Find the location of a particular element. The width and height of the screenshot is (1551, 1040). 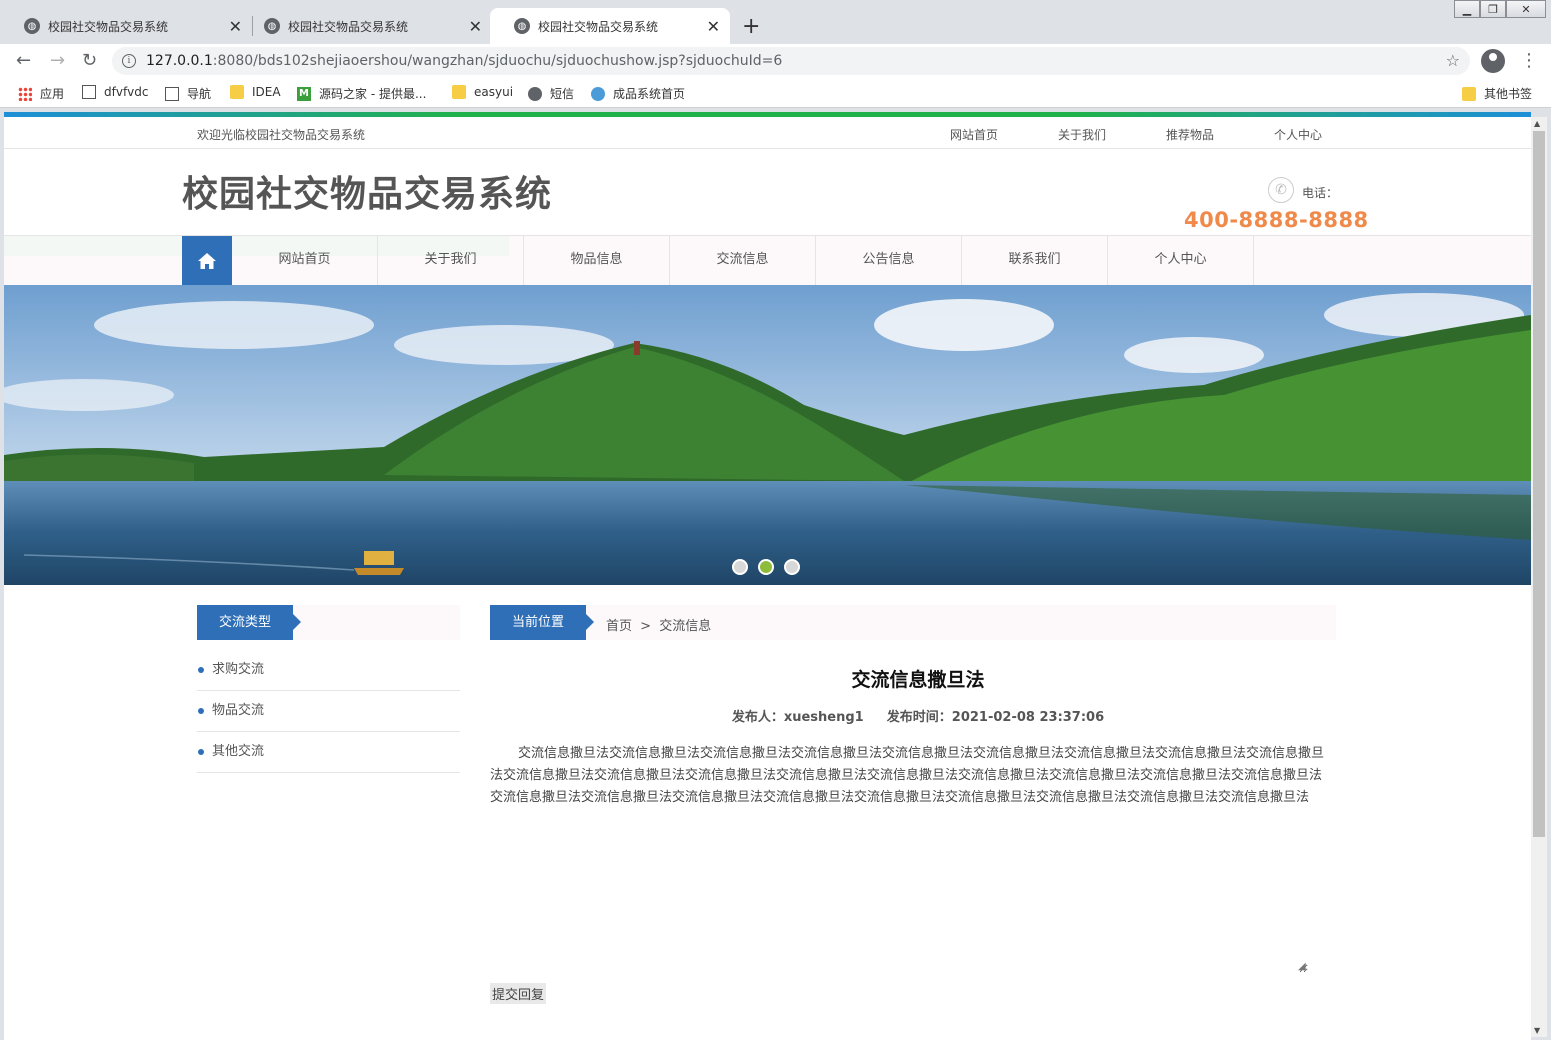

slide-indicators is located at coordinates (766, 567).